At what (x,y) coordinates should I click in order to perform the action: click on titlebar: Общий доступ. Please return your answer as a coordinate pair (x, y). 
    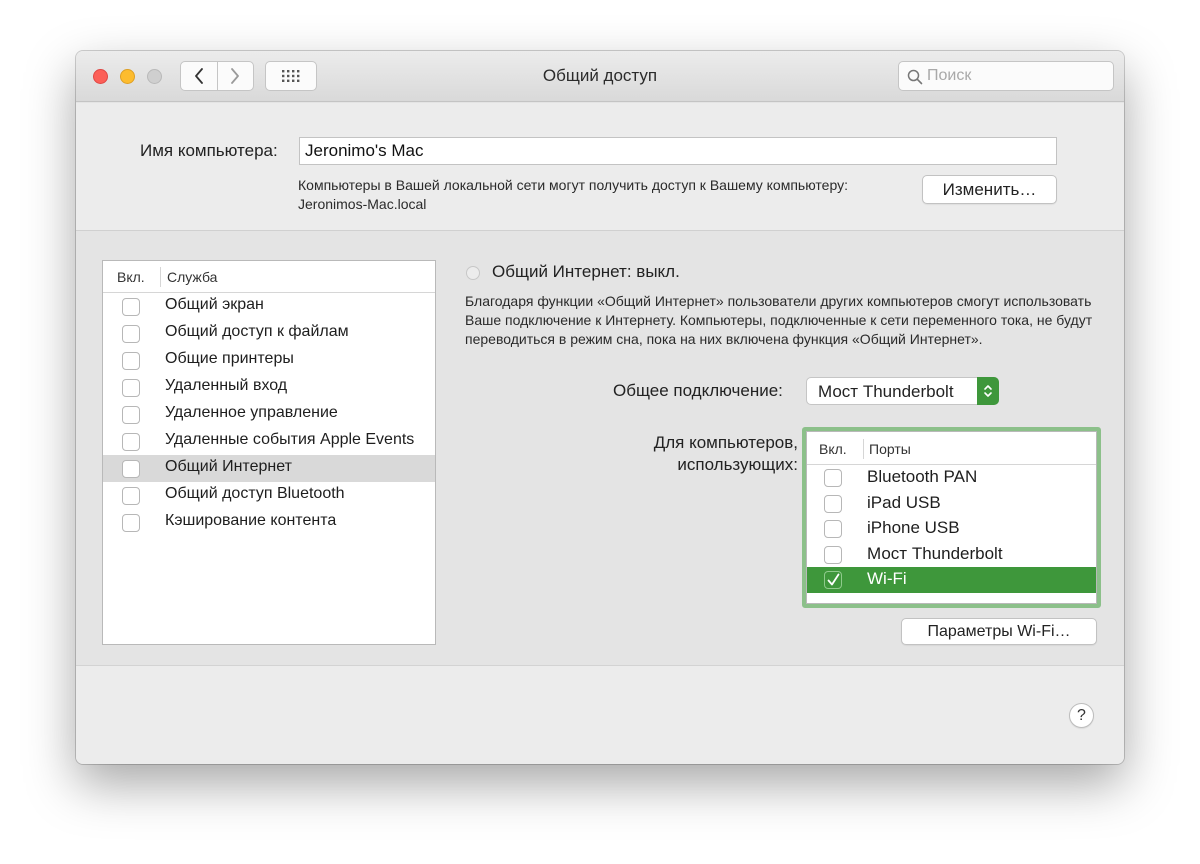
    Looking at the image, I should click on (600, 76).